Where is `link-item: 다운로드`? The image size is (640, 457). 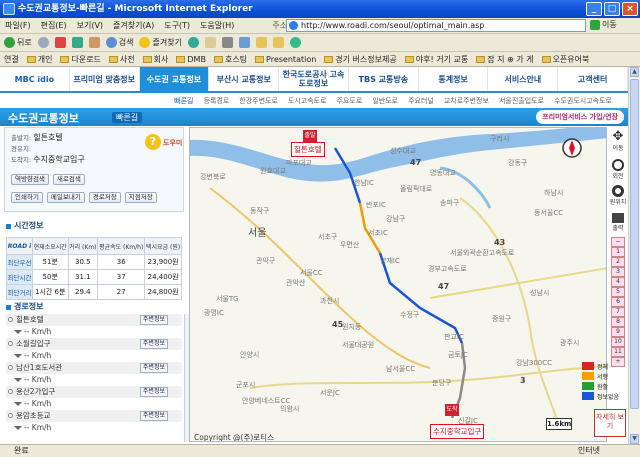 link-item: 다운로드 is located at coordinates (80, 59).